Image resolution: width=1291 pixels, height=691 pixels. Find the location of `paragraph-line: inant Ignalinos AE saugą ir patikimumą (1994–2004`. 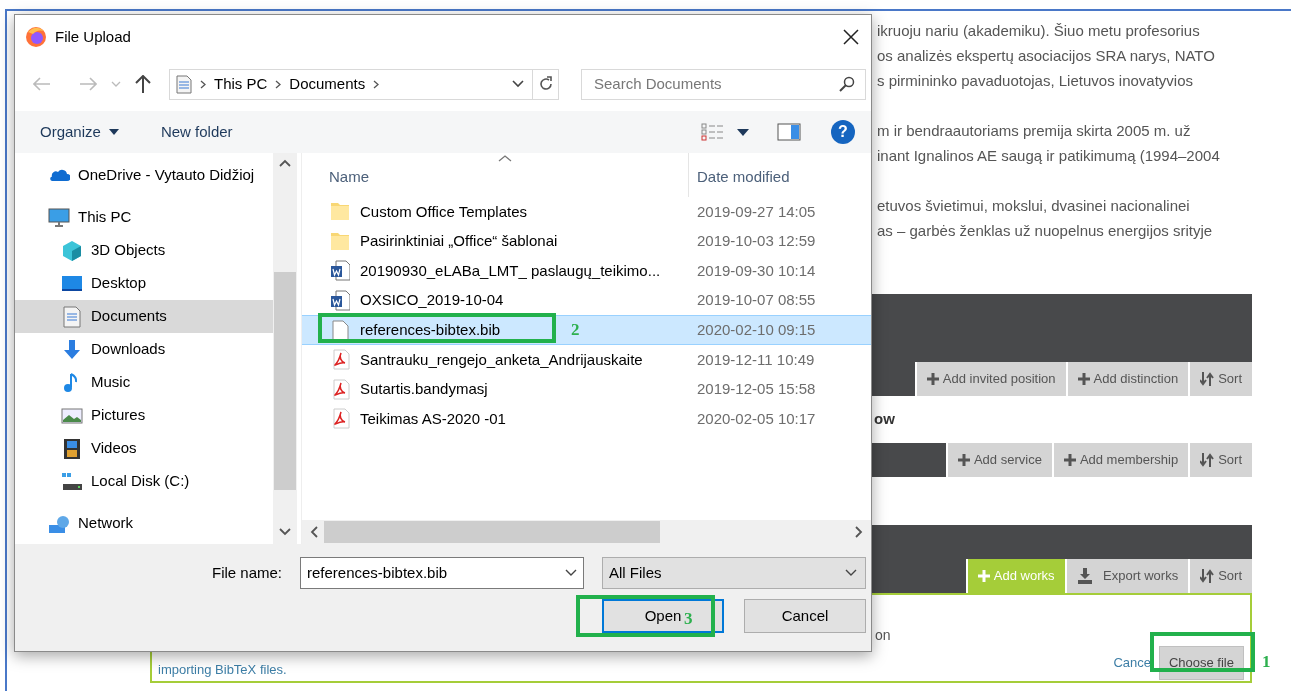

paragraph-line: inant Ignalinos AE saugą ir patikimumą (1994–2004 is located at coordinates (1049, 156).